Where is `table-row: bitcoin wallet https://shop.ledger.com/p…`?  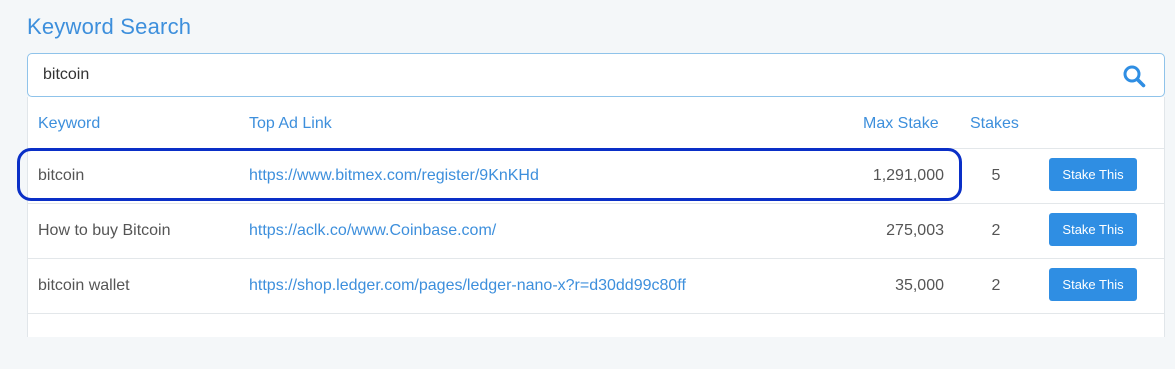
table-row: bitcoin wallet https://shop.ledger.com/p… is located at coordinates (596, 286).